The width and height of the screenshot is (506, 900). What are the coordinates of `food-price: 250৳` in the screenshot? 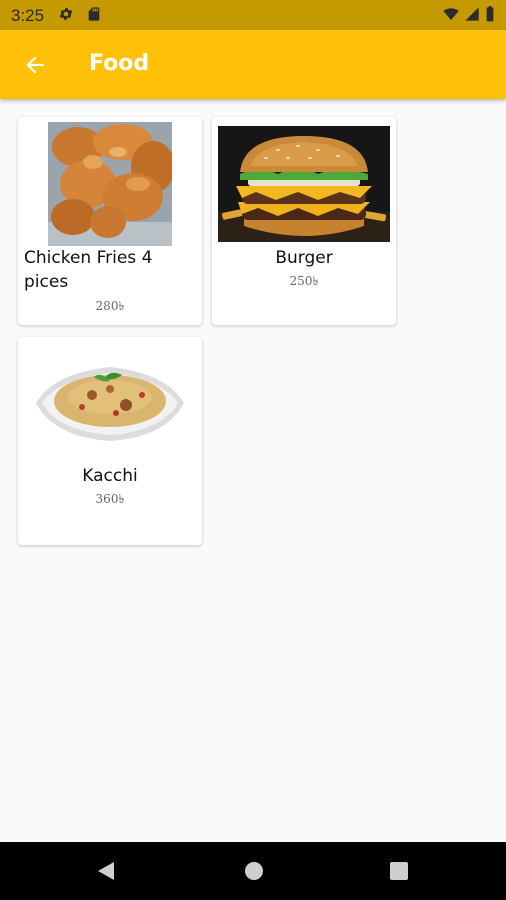 It's located at (304, 281).